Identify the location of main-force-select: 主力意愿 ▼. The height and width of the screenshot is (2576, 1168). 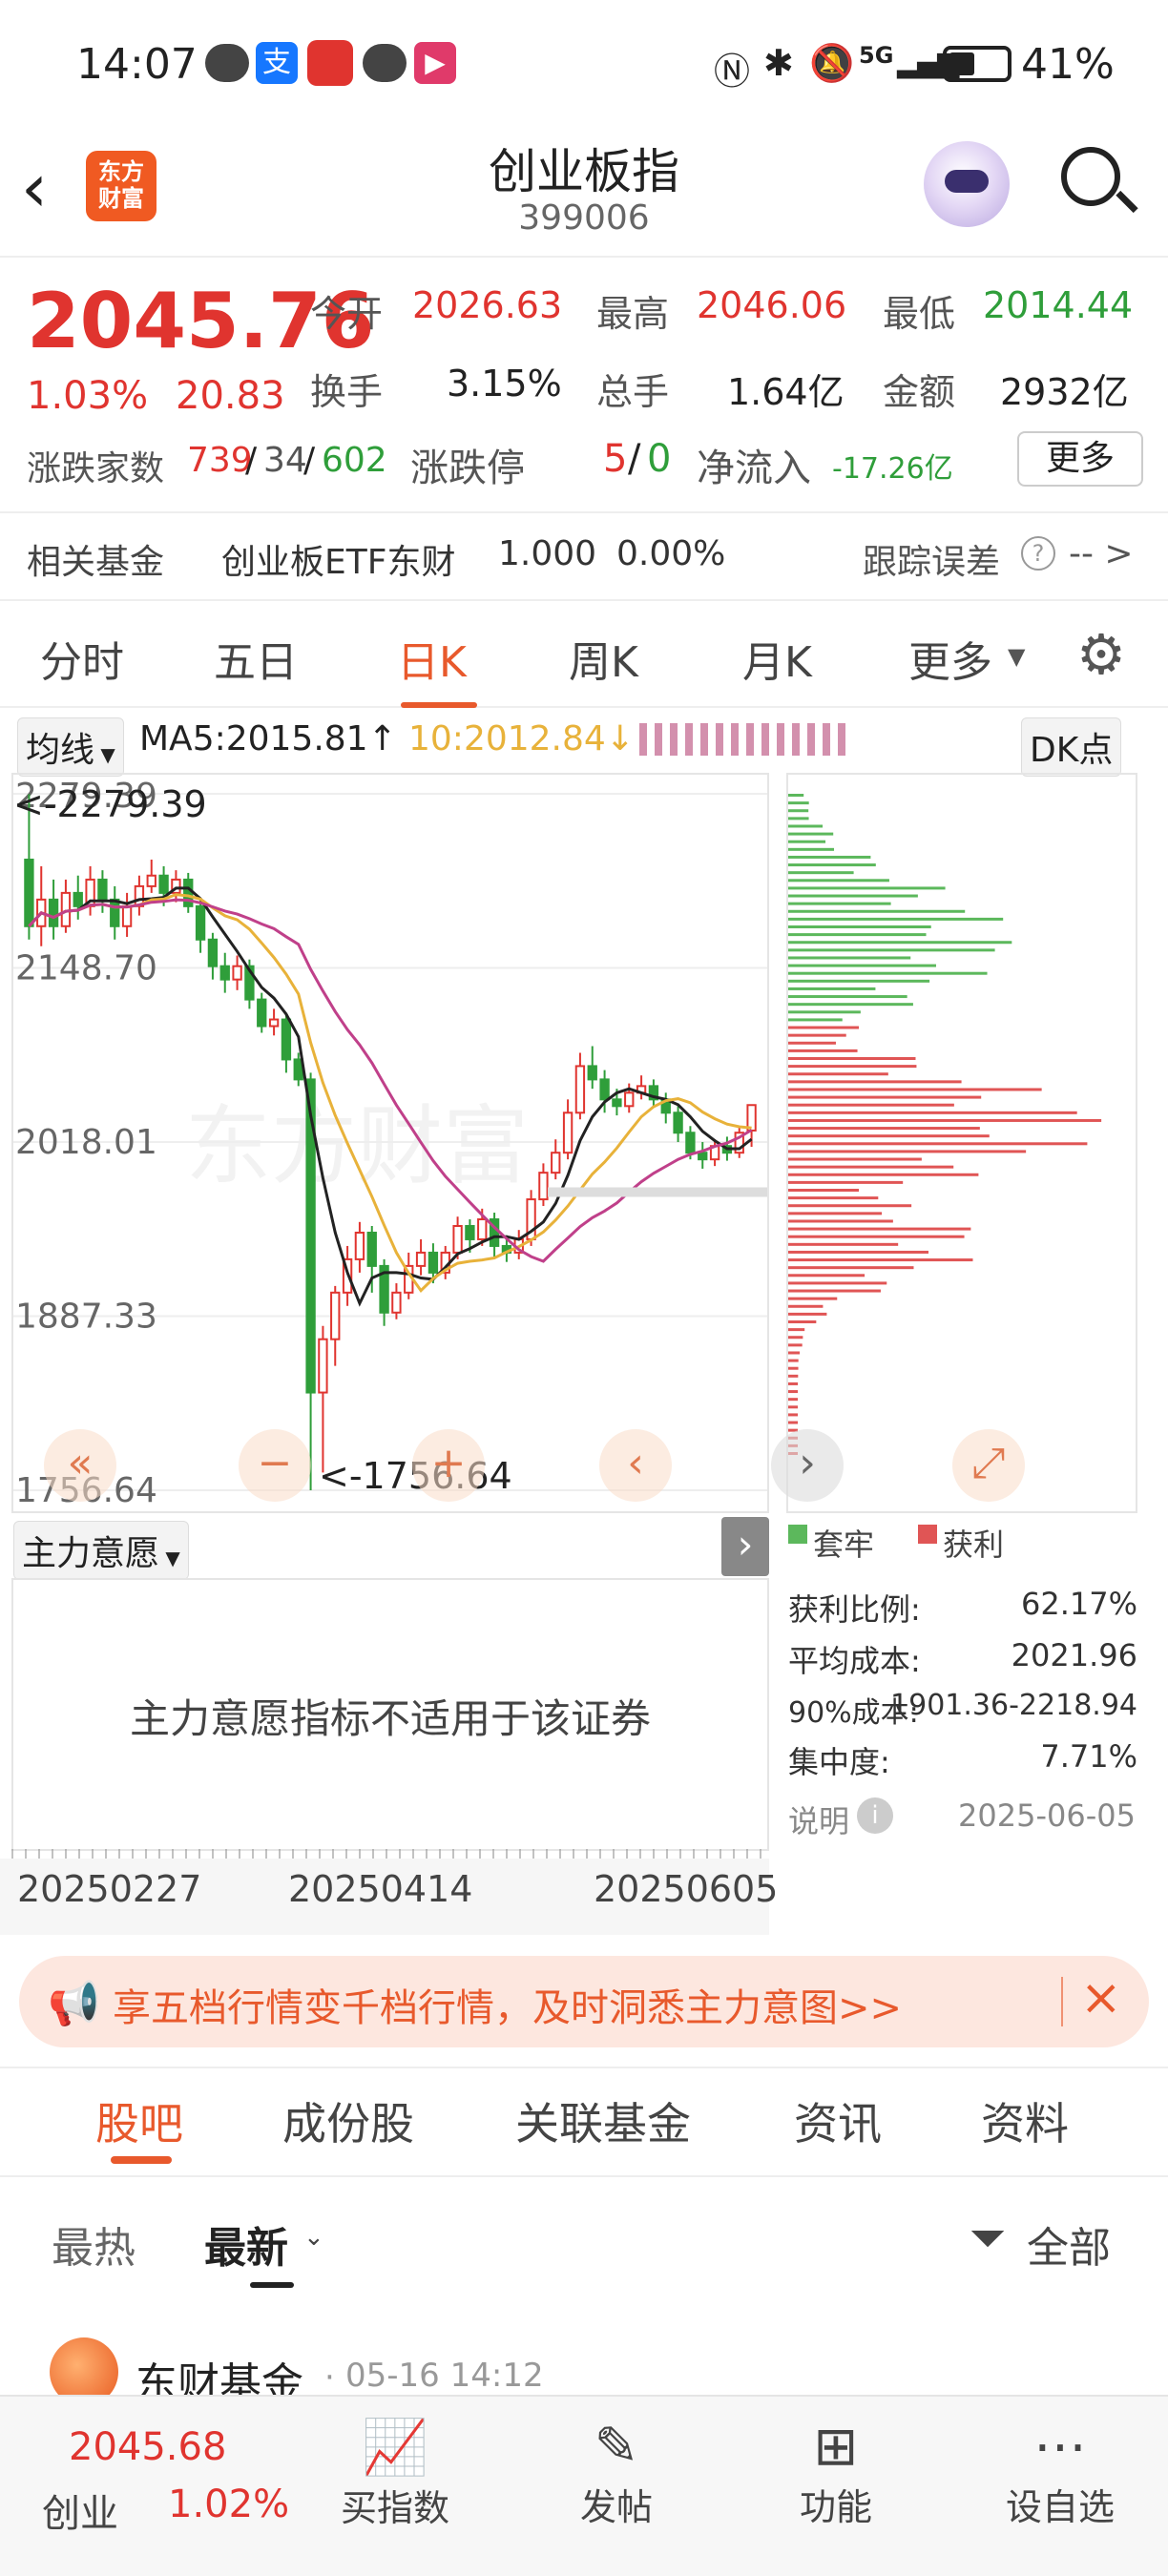
(101, 1550).